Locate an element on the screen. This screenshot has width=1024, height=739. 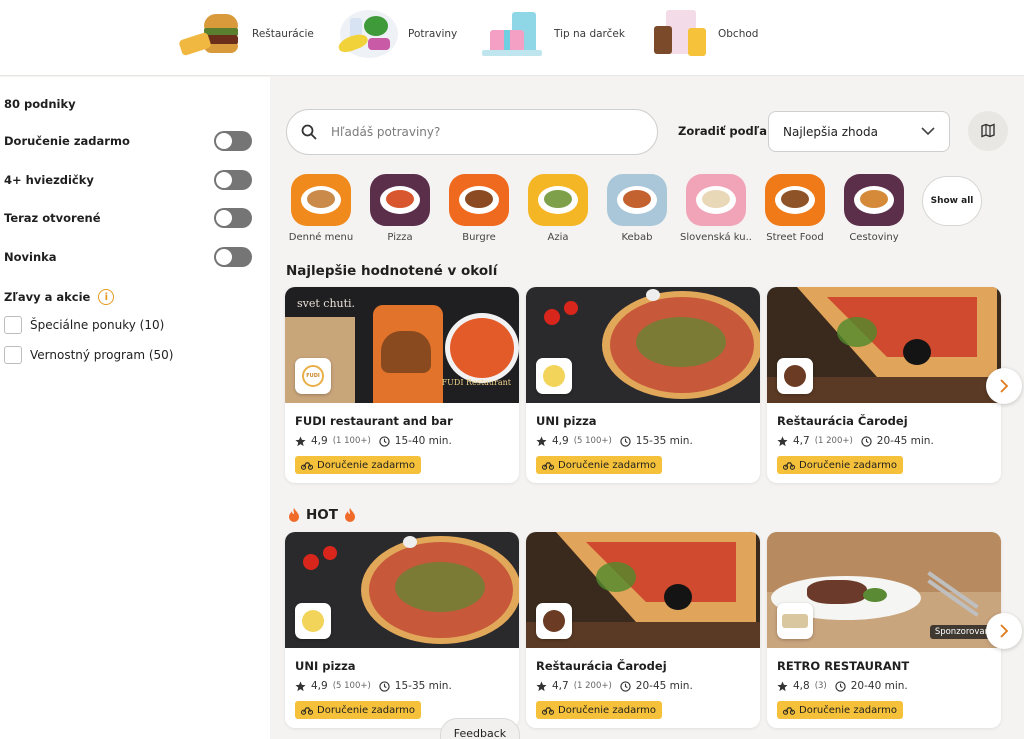
map-view-button is located at coordinates (988, 131).